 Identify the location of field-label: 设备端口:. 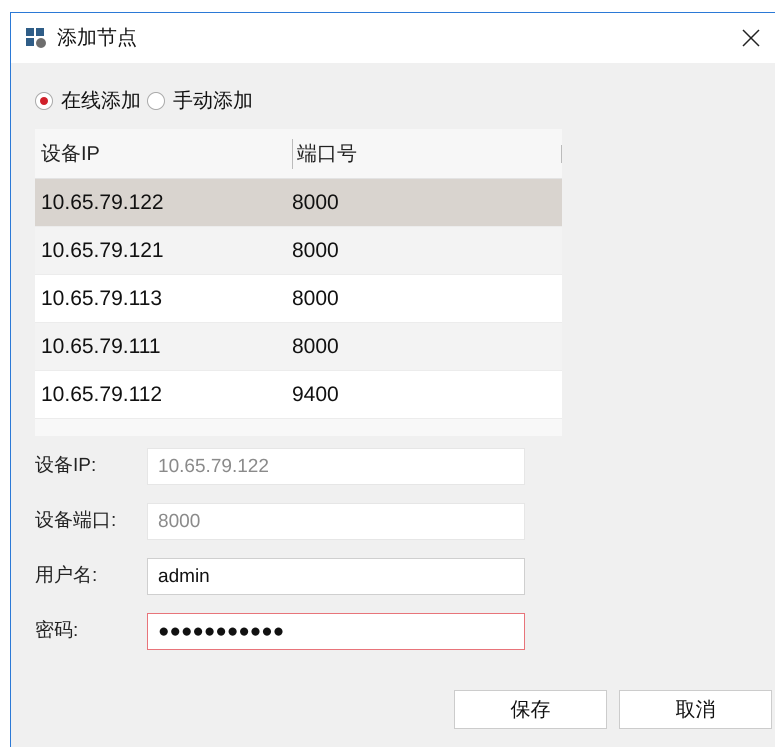
(76, 521).